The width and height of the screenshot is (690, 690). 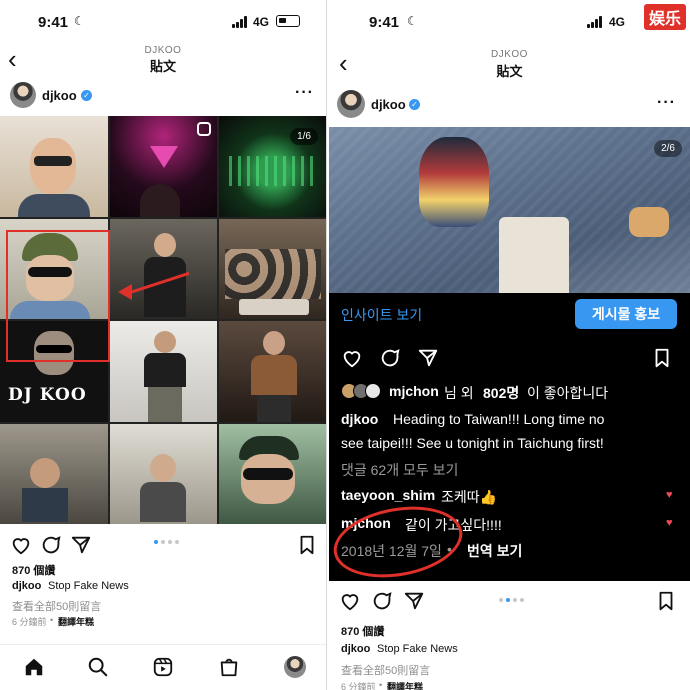 What do you see at coordinates (229, 667) in the screenshot?
I see `shop-icon` at bounding box center [229, 667].